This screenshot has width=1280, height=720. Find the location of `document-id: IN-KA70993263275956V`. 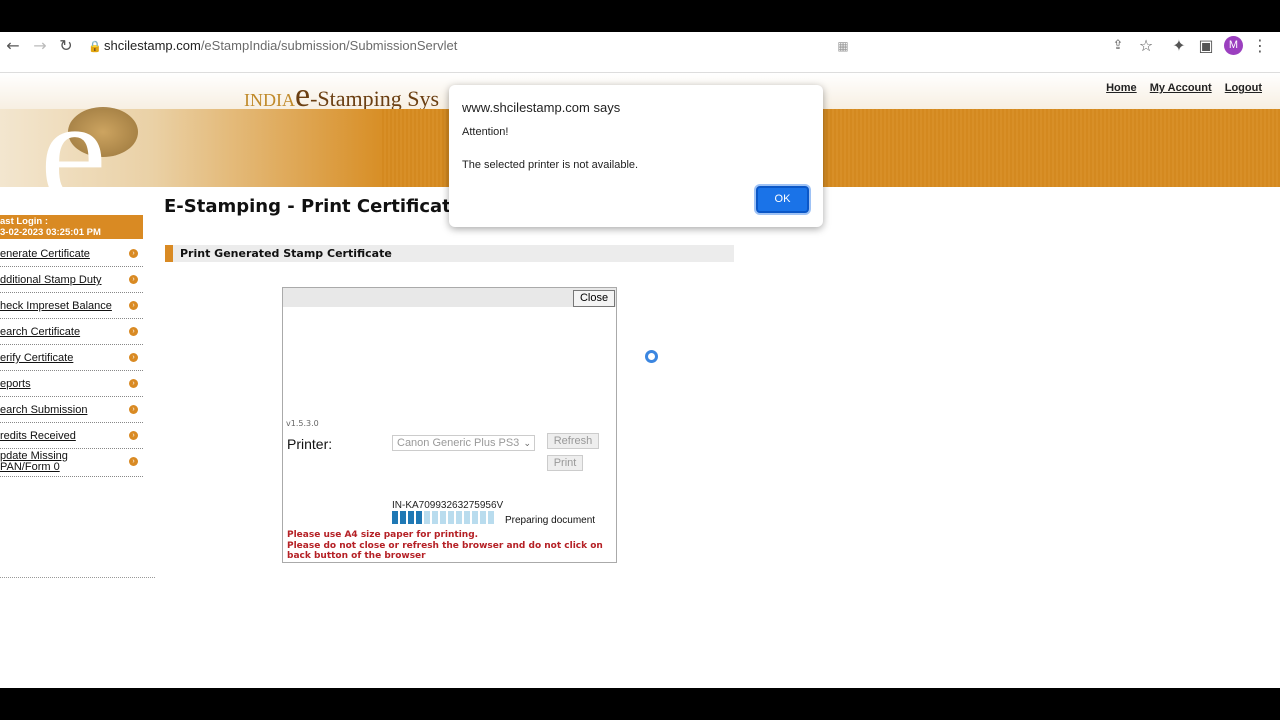

document-id: IN-KA70993263275956V is located at coordinates (448, 505).